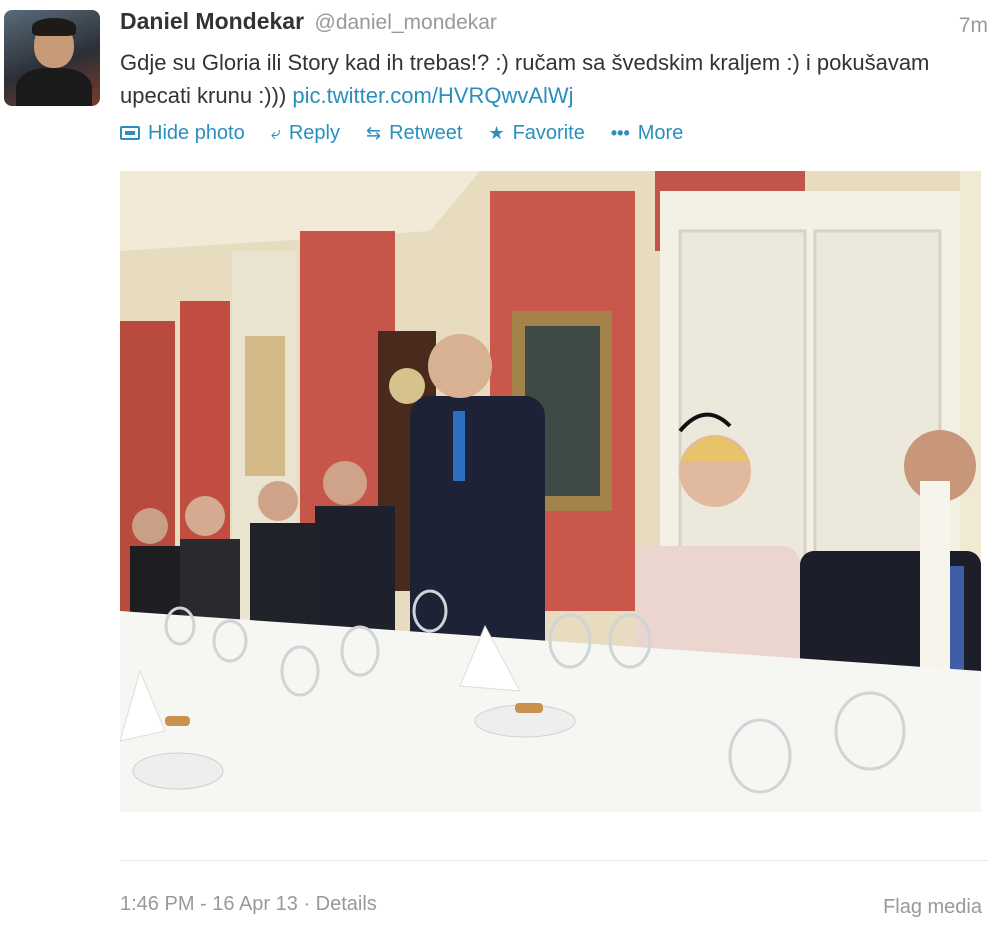  What do you see at coordinates (660, 132) in the screenshot?
I see `more-label: More` at bounding box center [660, 132].